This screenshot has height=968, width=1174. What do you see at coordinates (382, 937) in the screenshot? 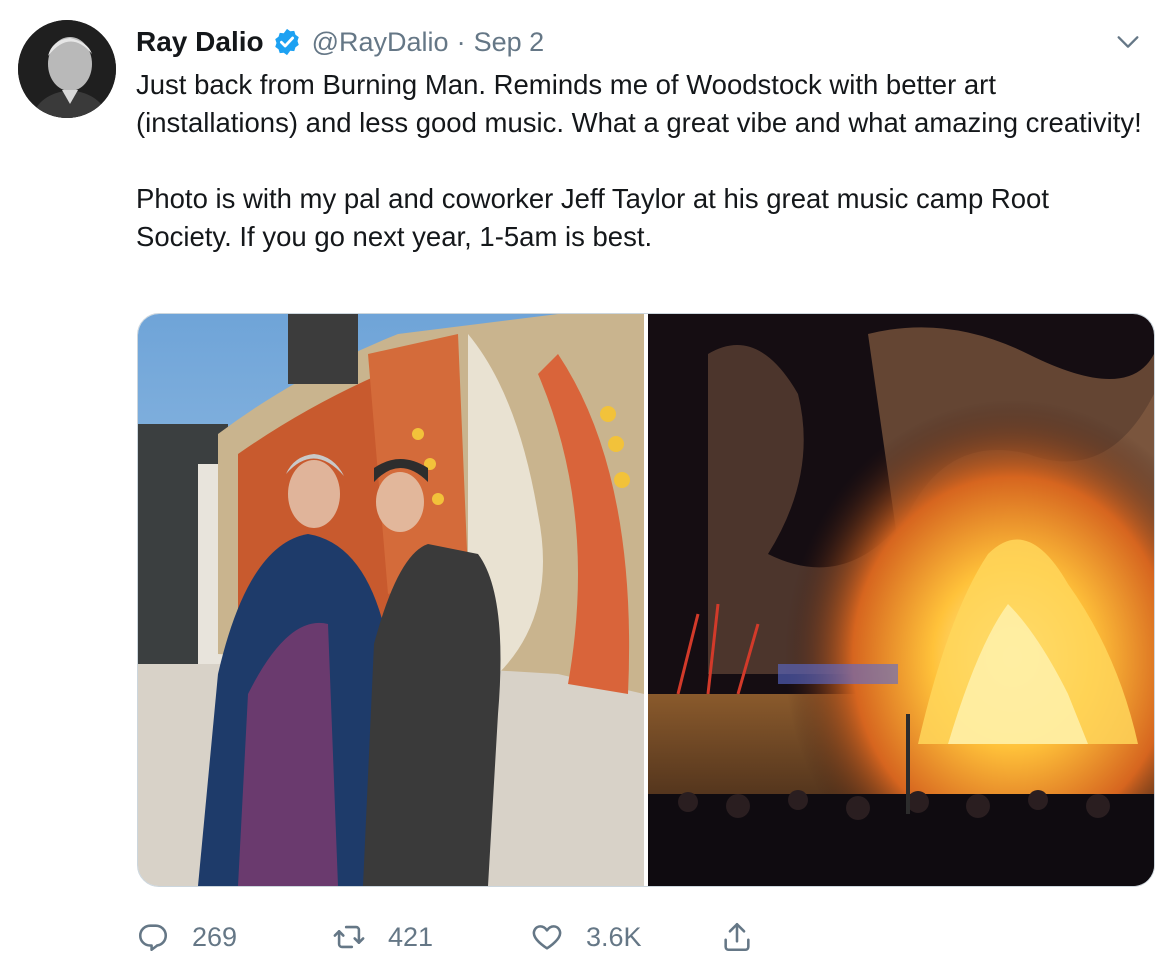
I see `retweet-button: 421` at bounding box center [382, 937].